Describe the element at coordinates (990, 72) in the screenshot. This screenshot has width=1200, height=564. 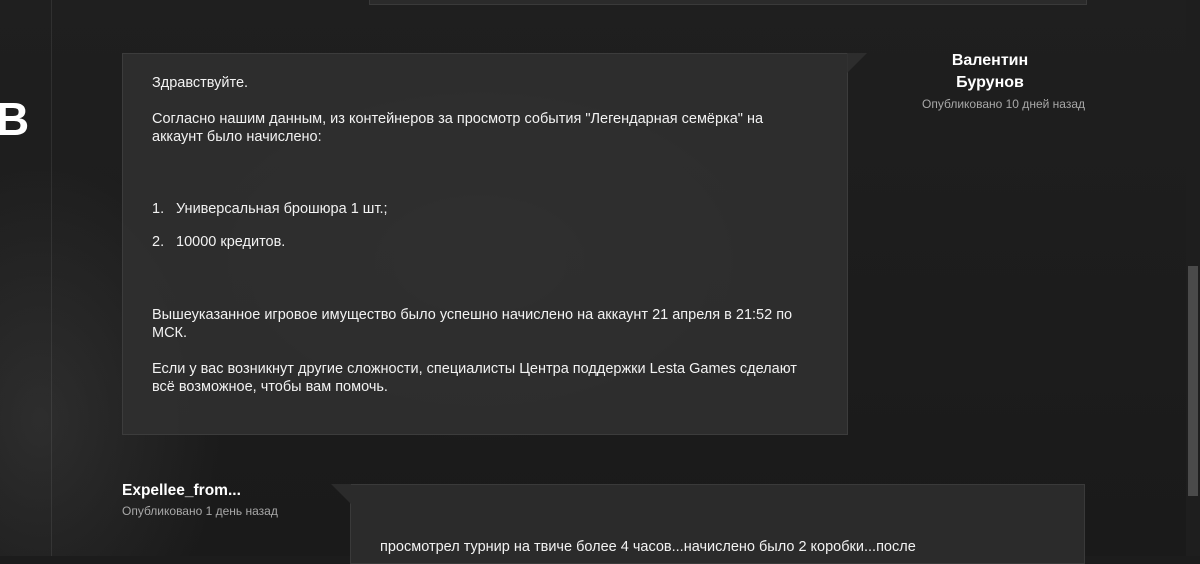
I see `author-name-link: Валентин Бурунов` at that location.